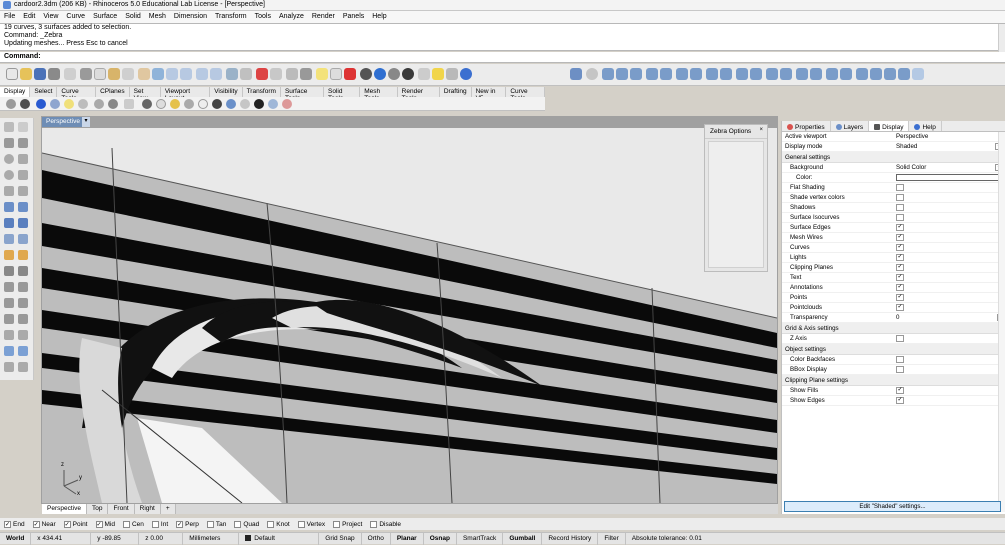 The width and height of the screenshot is (1005, 545). What do you see at coordinates (189, 104) in the screenshot?
I see `sphere-gray-icon` at bounding box center [189, 104].